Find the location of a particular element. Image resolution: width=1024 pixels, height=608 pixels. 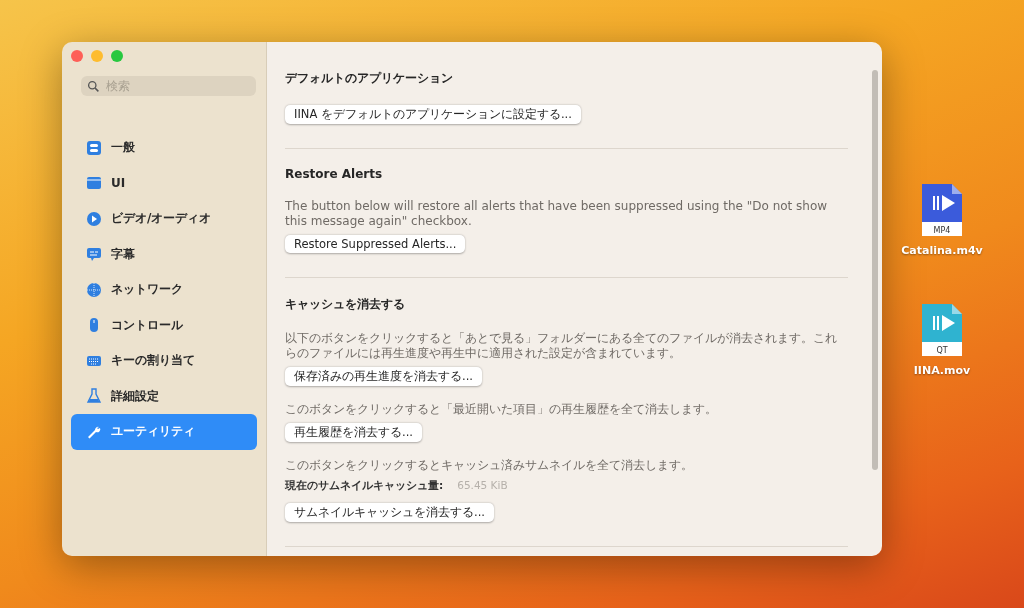

globe-icon is located at coordinates (94, 289).